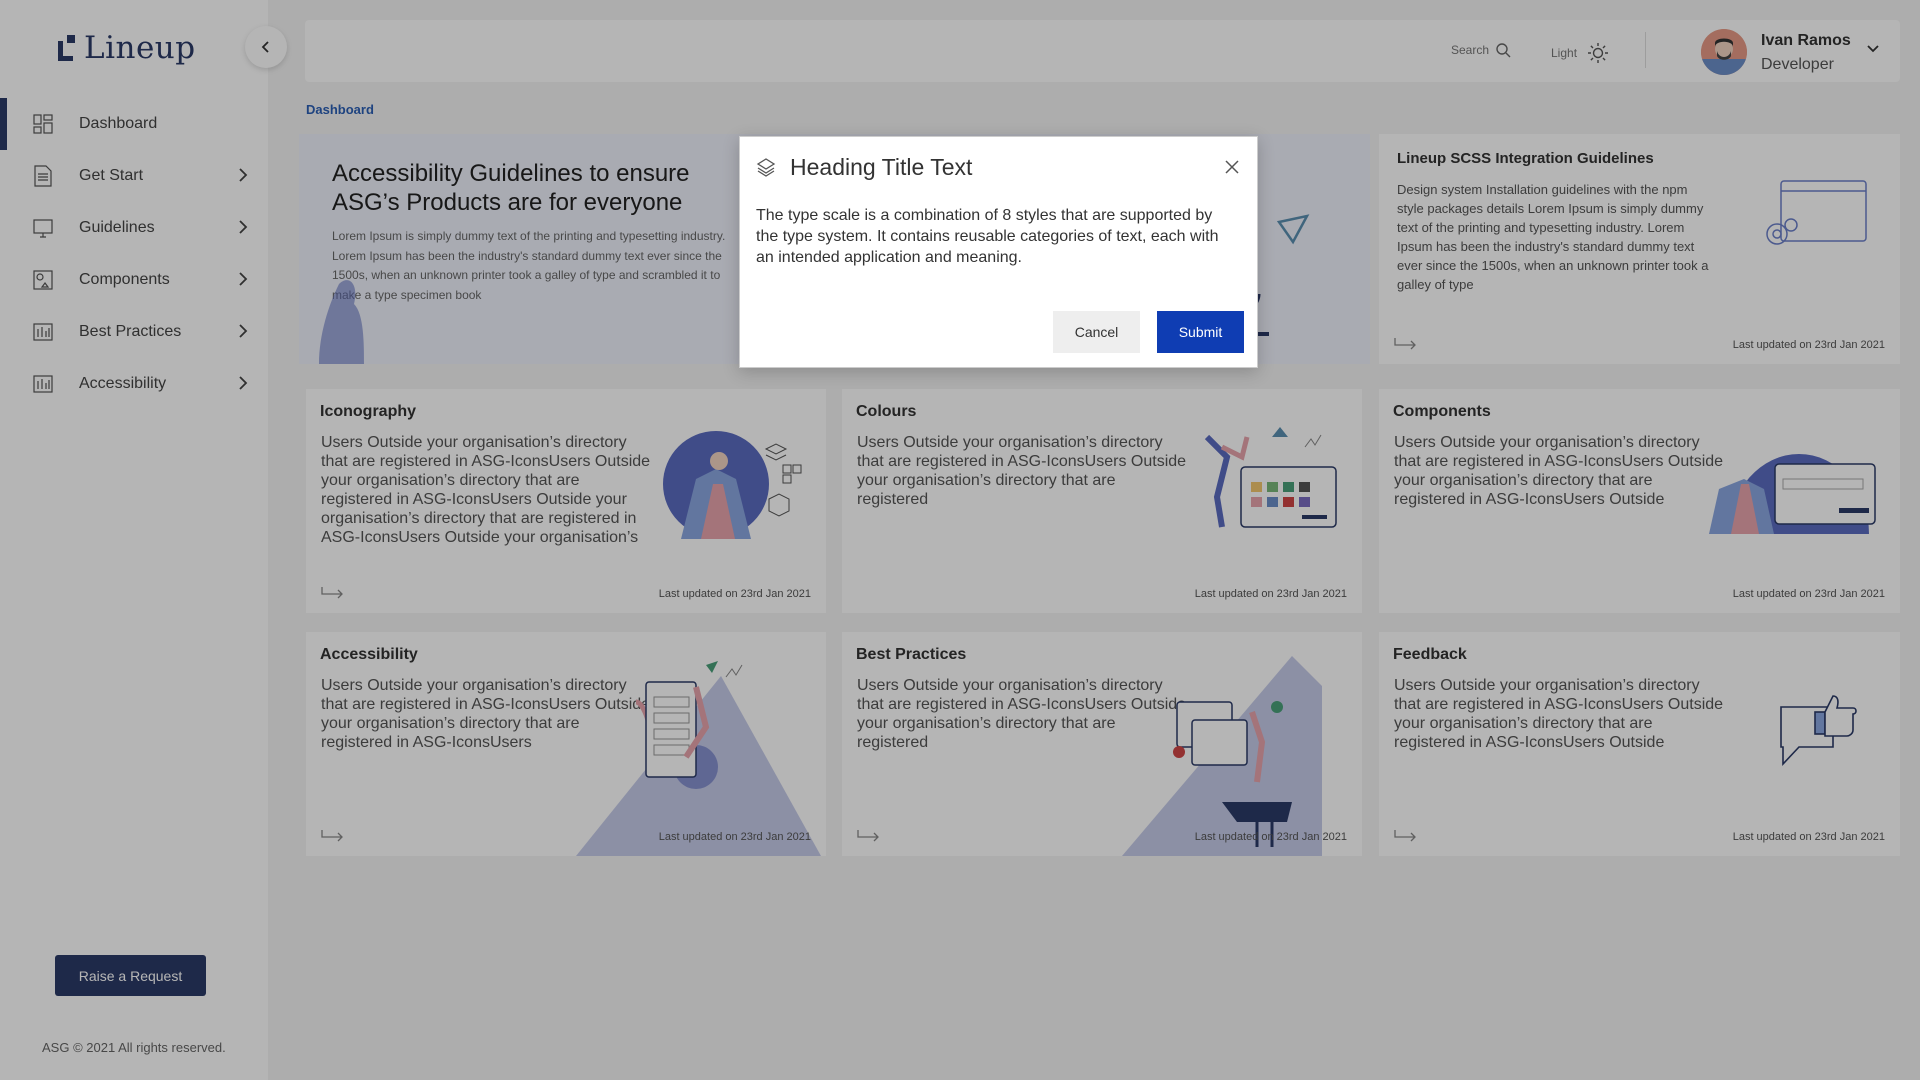  What do you see at coordinates (1200, 332) in the screenshot?
I see `submit-button: Submit` at bounding box center [1200, 332].